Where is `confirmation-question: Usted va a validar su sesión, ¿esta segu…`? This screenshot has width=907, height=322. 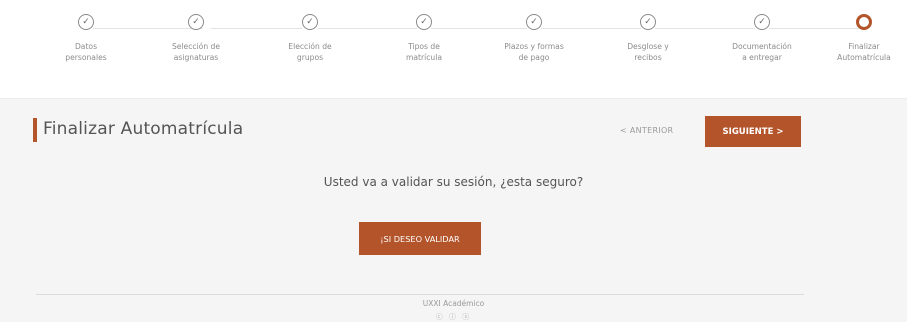
confirmation-question: Usted va a validar su sesión, ¿esta segu… is located at coordinates (453, 182).